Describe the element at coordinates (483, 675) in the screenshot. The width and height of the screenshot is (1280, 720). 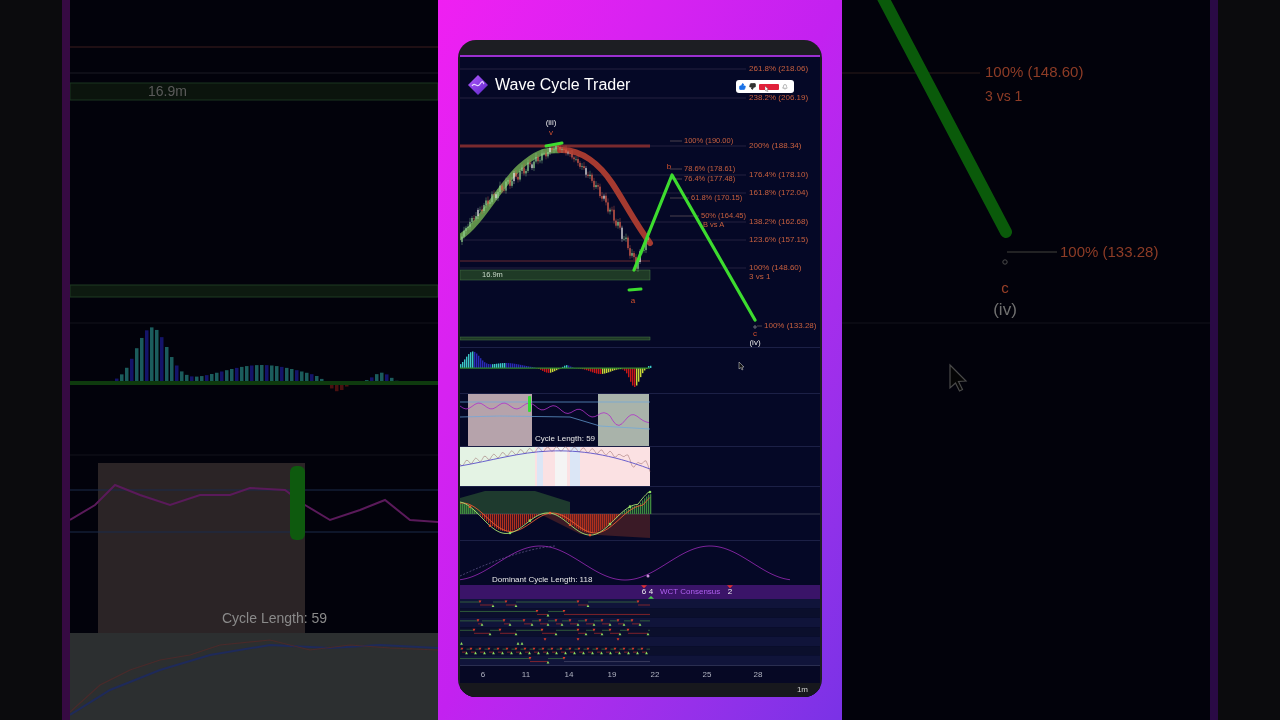
I see `time-axis-label: 6` at that location.